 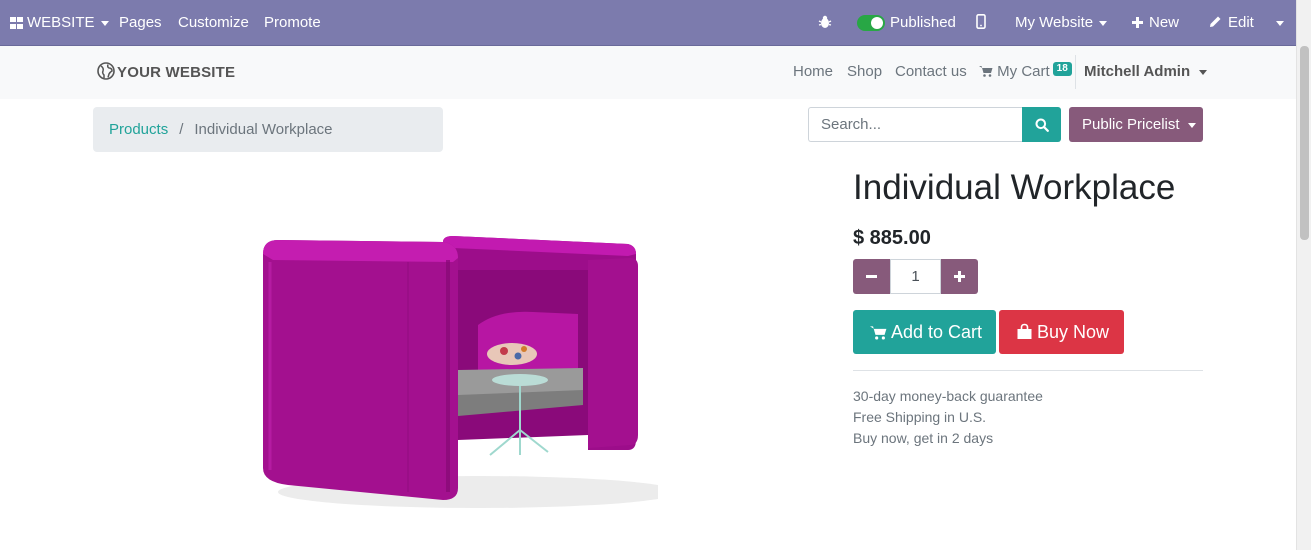 I want to click on website-menu: WEBSITE, so click(x=59, y=23).